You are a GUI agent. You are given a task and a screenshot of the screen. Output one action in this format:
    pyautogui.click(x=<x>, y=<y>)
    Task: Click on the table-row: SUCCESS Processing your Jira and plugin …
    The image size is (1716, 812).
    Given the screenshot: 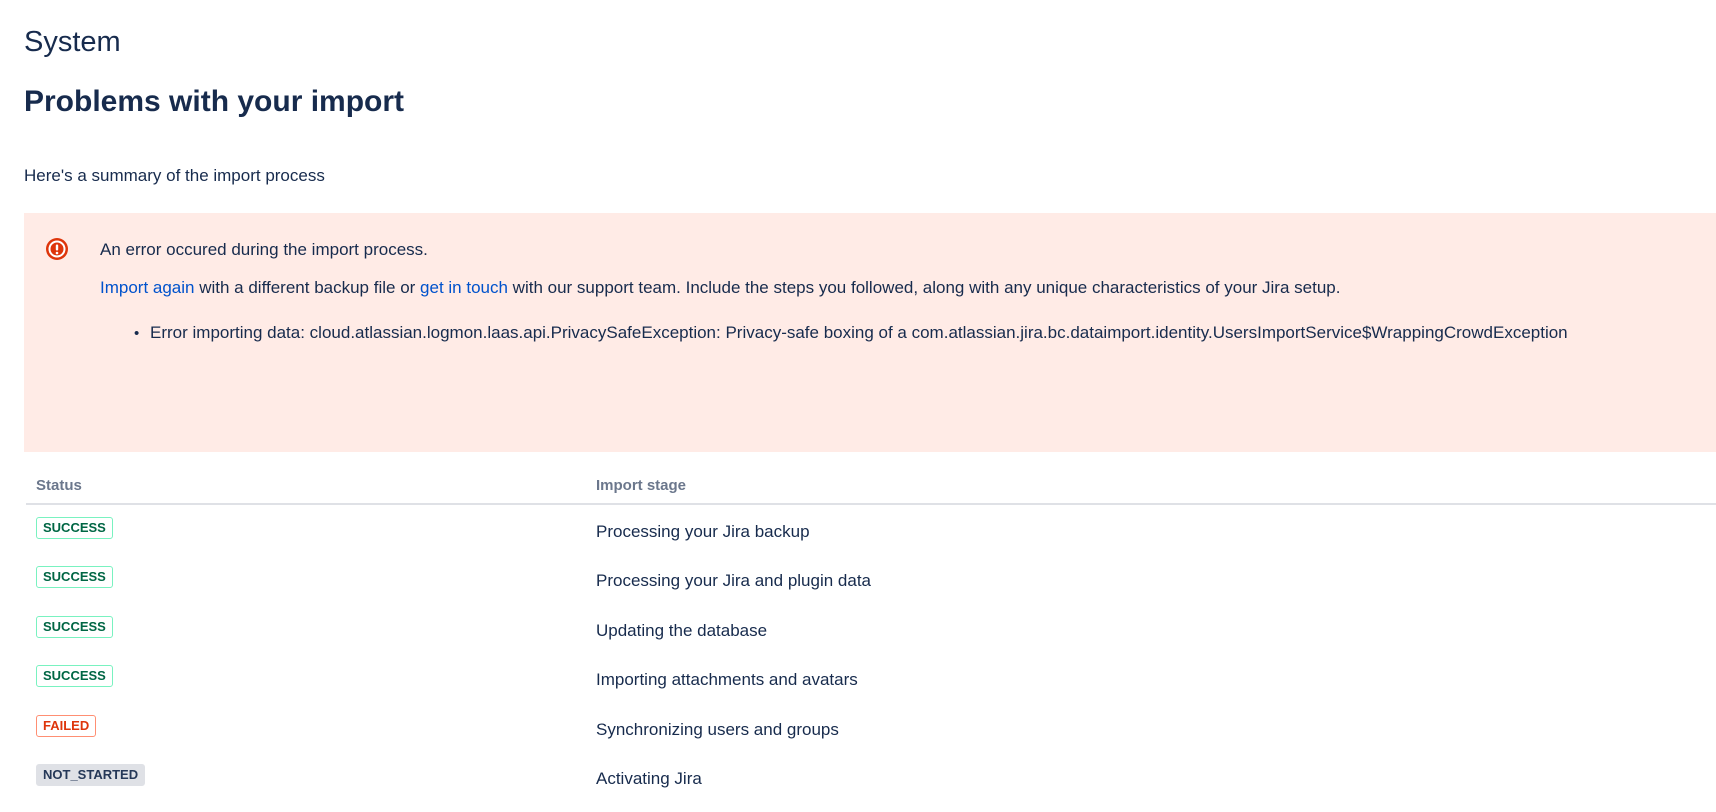 What is the action you would take?
    pyautogui.click(x=871, y=580)
    